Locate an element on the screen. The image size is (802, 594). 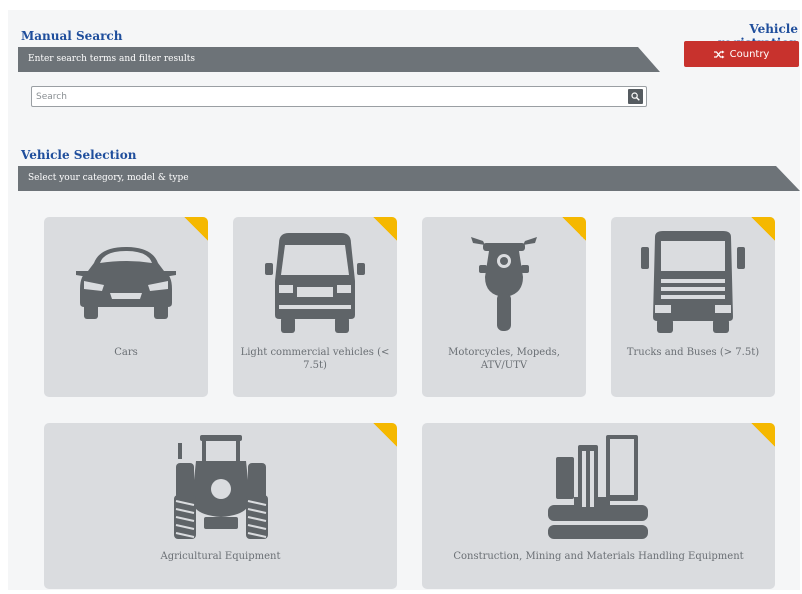
category-card-trucks: Trucks and Buses (> 7.5t) is located at coordinates (693, 307).